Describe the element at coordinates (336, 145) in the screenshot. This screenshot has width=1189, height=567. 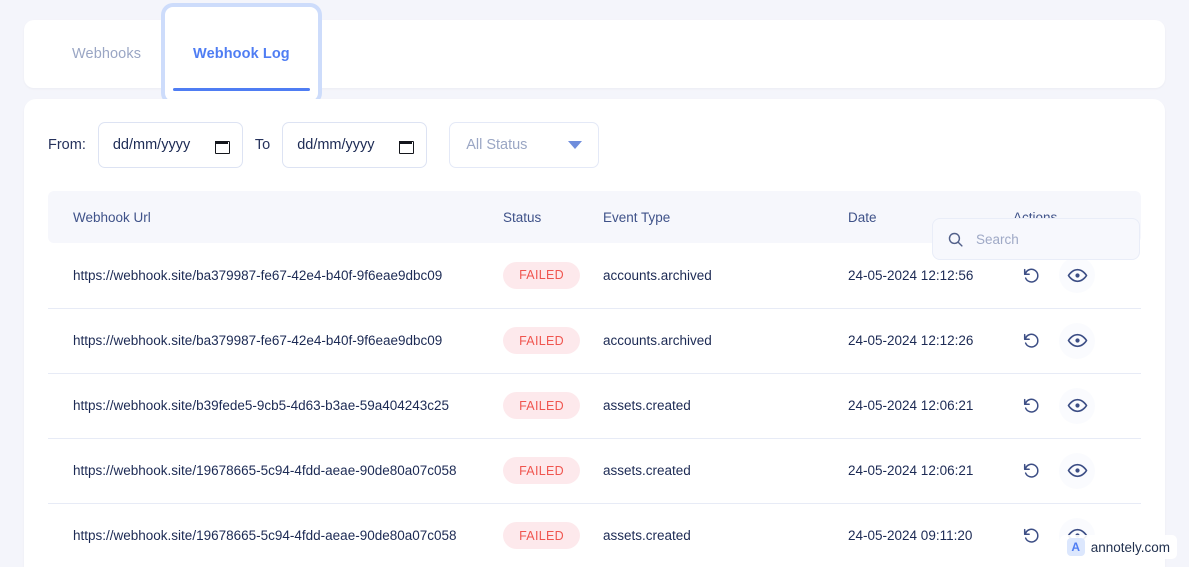
I see `to-date-value: dd/mm/yyyy` at that location.